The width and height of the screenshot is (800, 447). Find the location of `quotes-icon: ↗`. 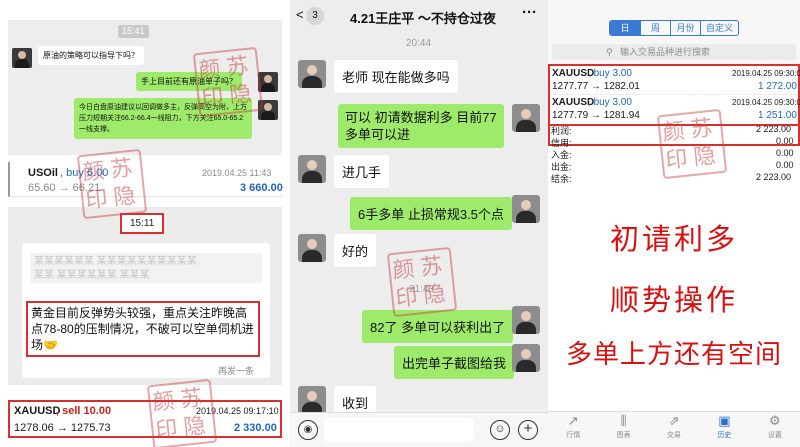

quotes-icon: ↗ is located at coordinates (573, 420).